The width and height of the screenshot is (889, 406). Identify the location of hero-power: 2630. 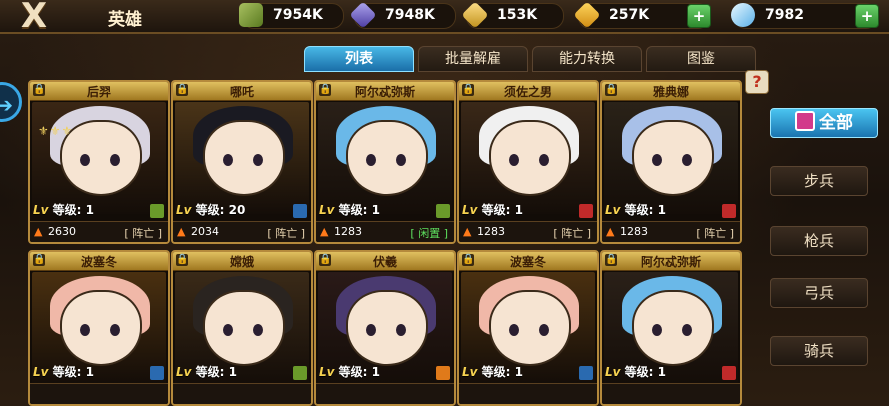
(62, 231).